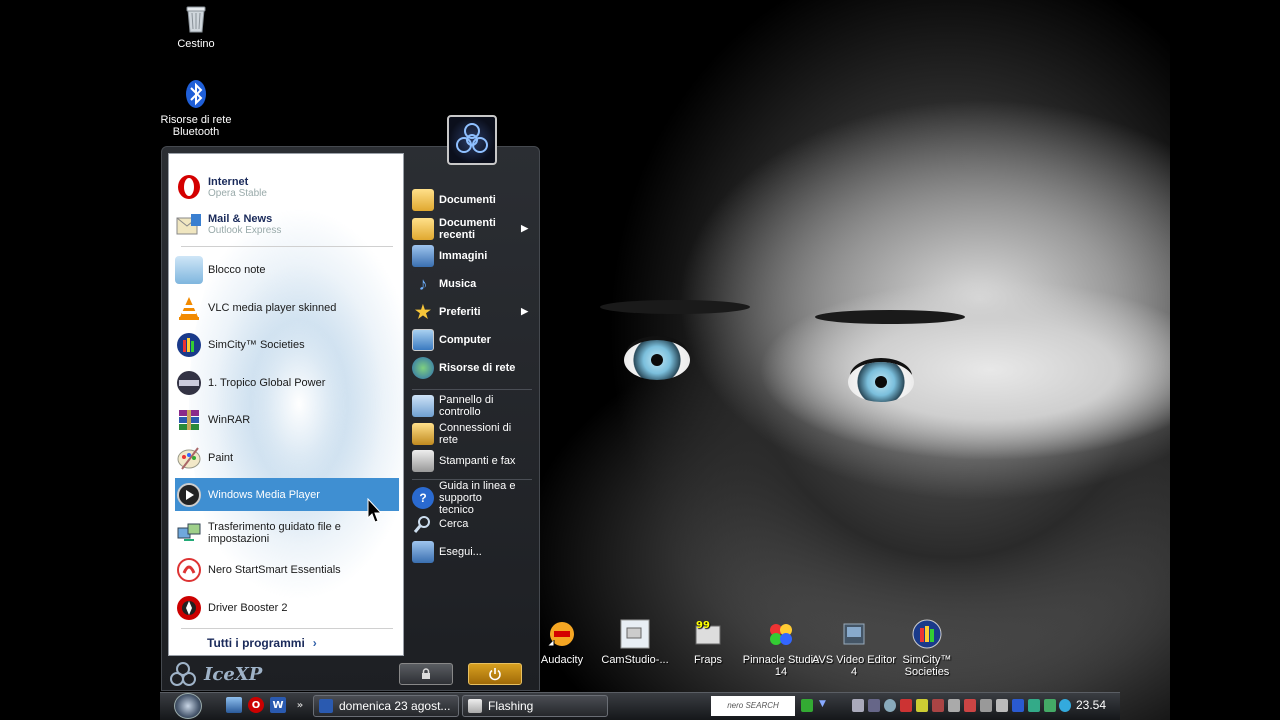 This screenshot has height=720, width=1280. What do you see at coordinates (183, 674) in the screenshot?
I see `biohazard-small-icon` at bounding box center [183, 674].